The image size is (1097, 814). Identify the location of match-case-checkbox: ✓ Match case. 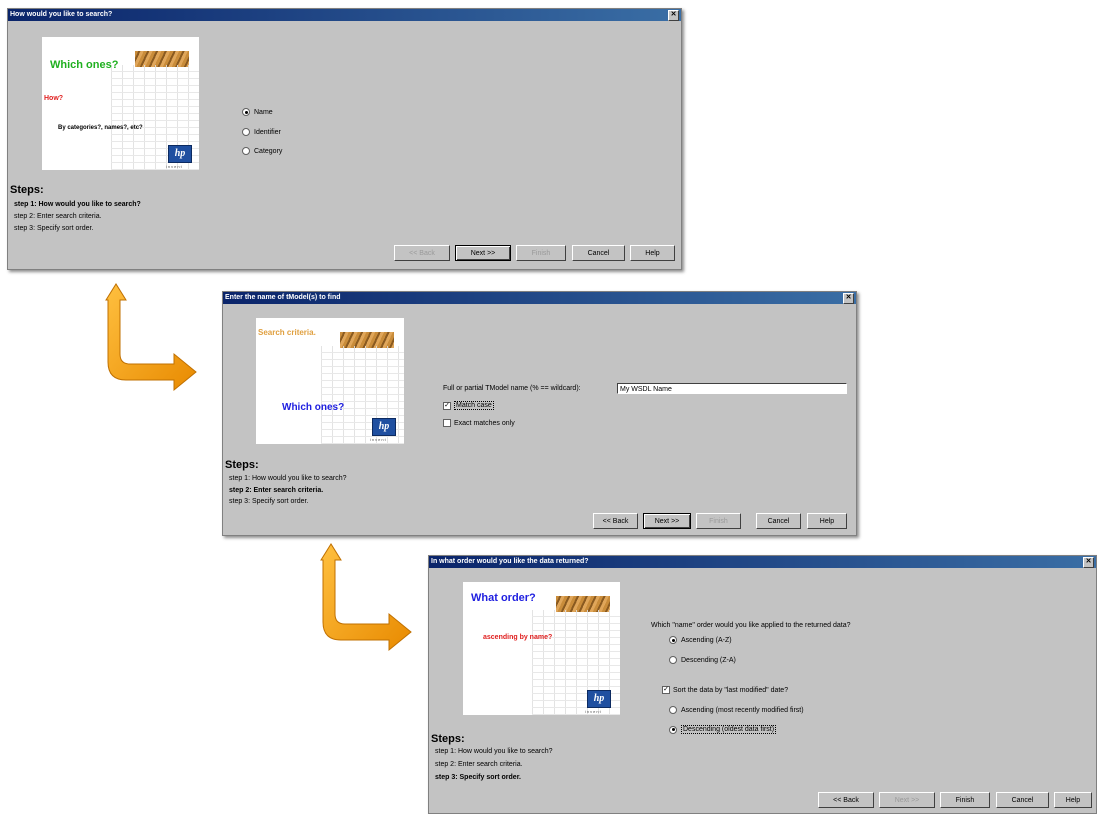
(468, 405).